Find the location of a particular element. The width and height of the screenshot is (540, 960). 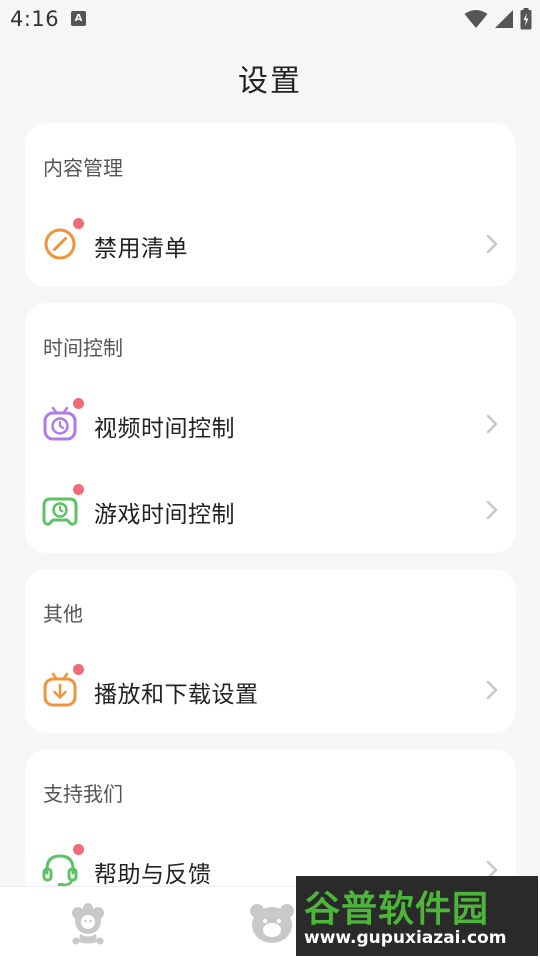

status-bar: 4:16 A is located at coordinates (270, 19).